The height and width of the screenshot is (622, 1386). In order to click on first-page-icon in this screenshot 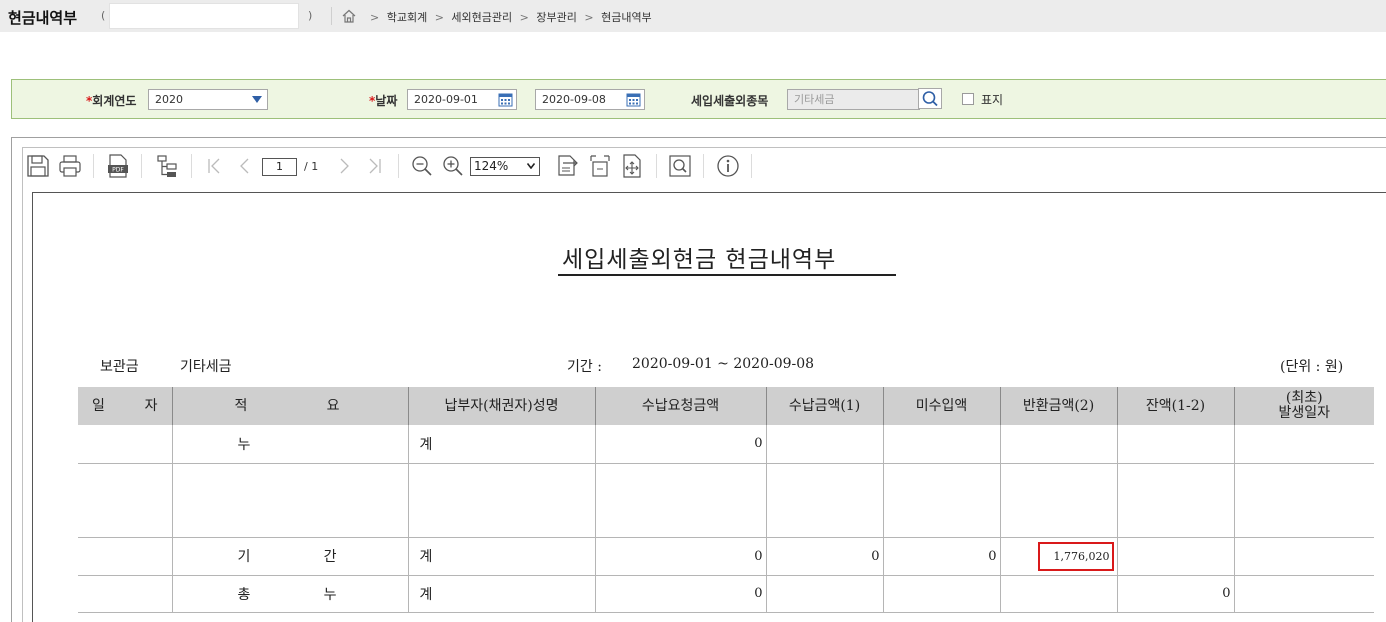, I will do `click(215, 166)`.